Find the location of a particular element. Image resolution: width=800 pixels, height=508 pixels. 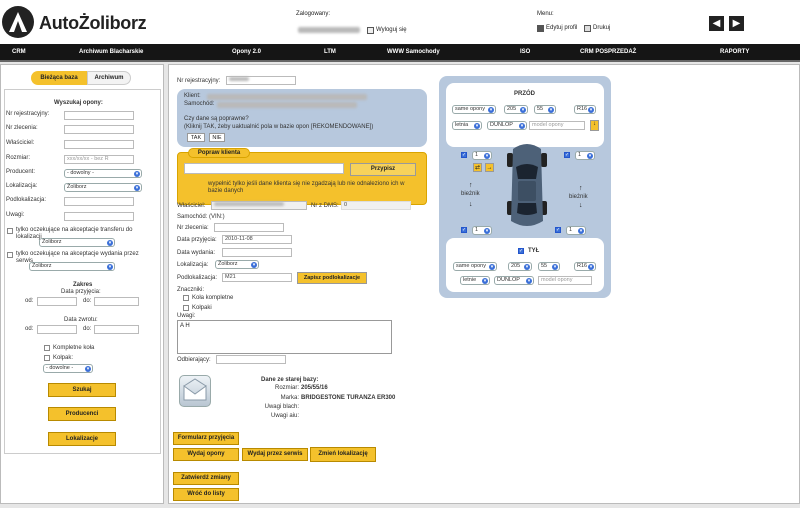

next-arrow-icon: ▶ is located at coordinates (736, 23).